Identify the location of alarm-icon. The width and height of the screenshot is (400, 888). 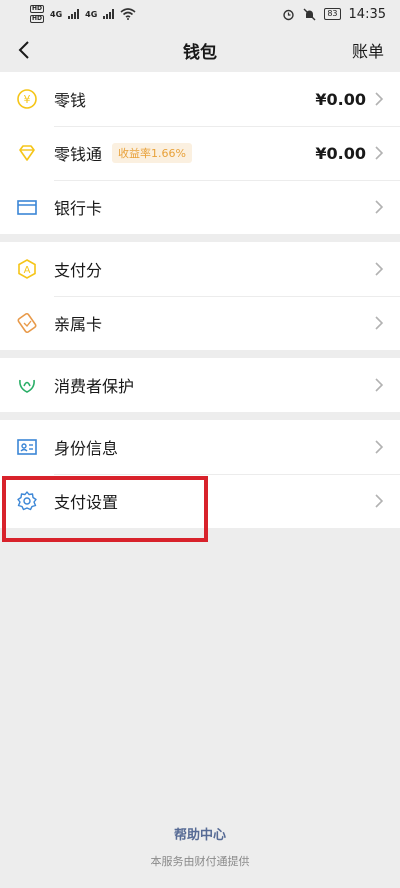
(289, 14).